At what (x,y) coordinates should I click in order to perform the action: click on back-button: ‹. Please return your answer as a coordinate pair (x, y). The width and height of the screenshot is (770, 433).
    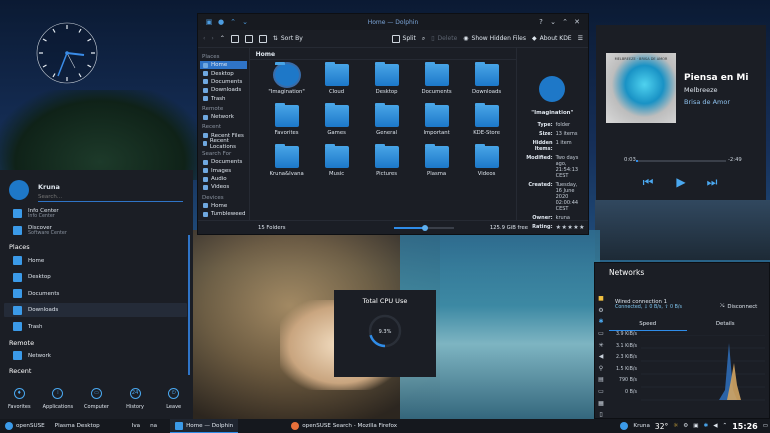
    Looking at the image, I should click on (204, 38).